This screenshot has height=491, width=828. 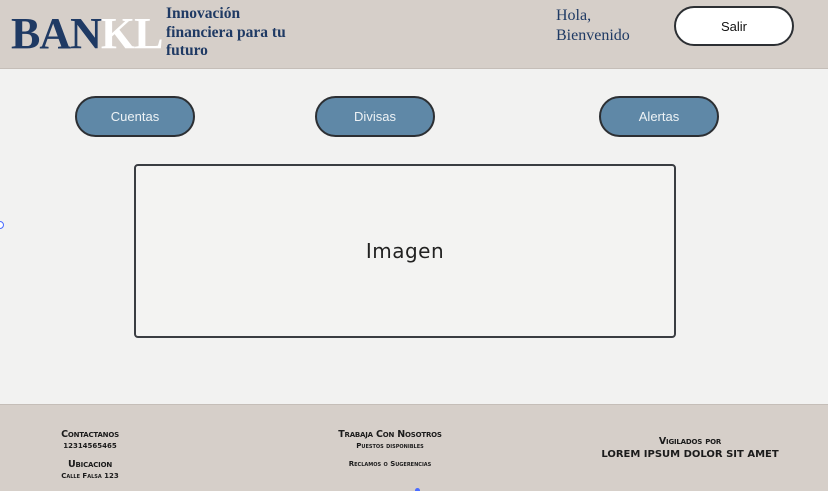 I want to click on supervised-heading: Vigilados por, so click(x=690, y=441).